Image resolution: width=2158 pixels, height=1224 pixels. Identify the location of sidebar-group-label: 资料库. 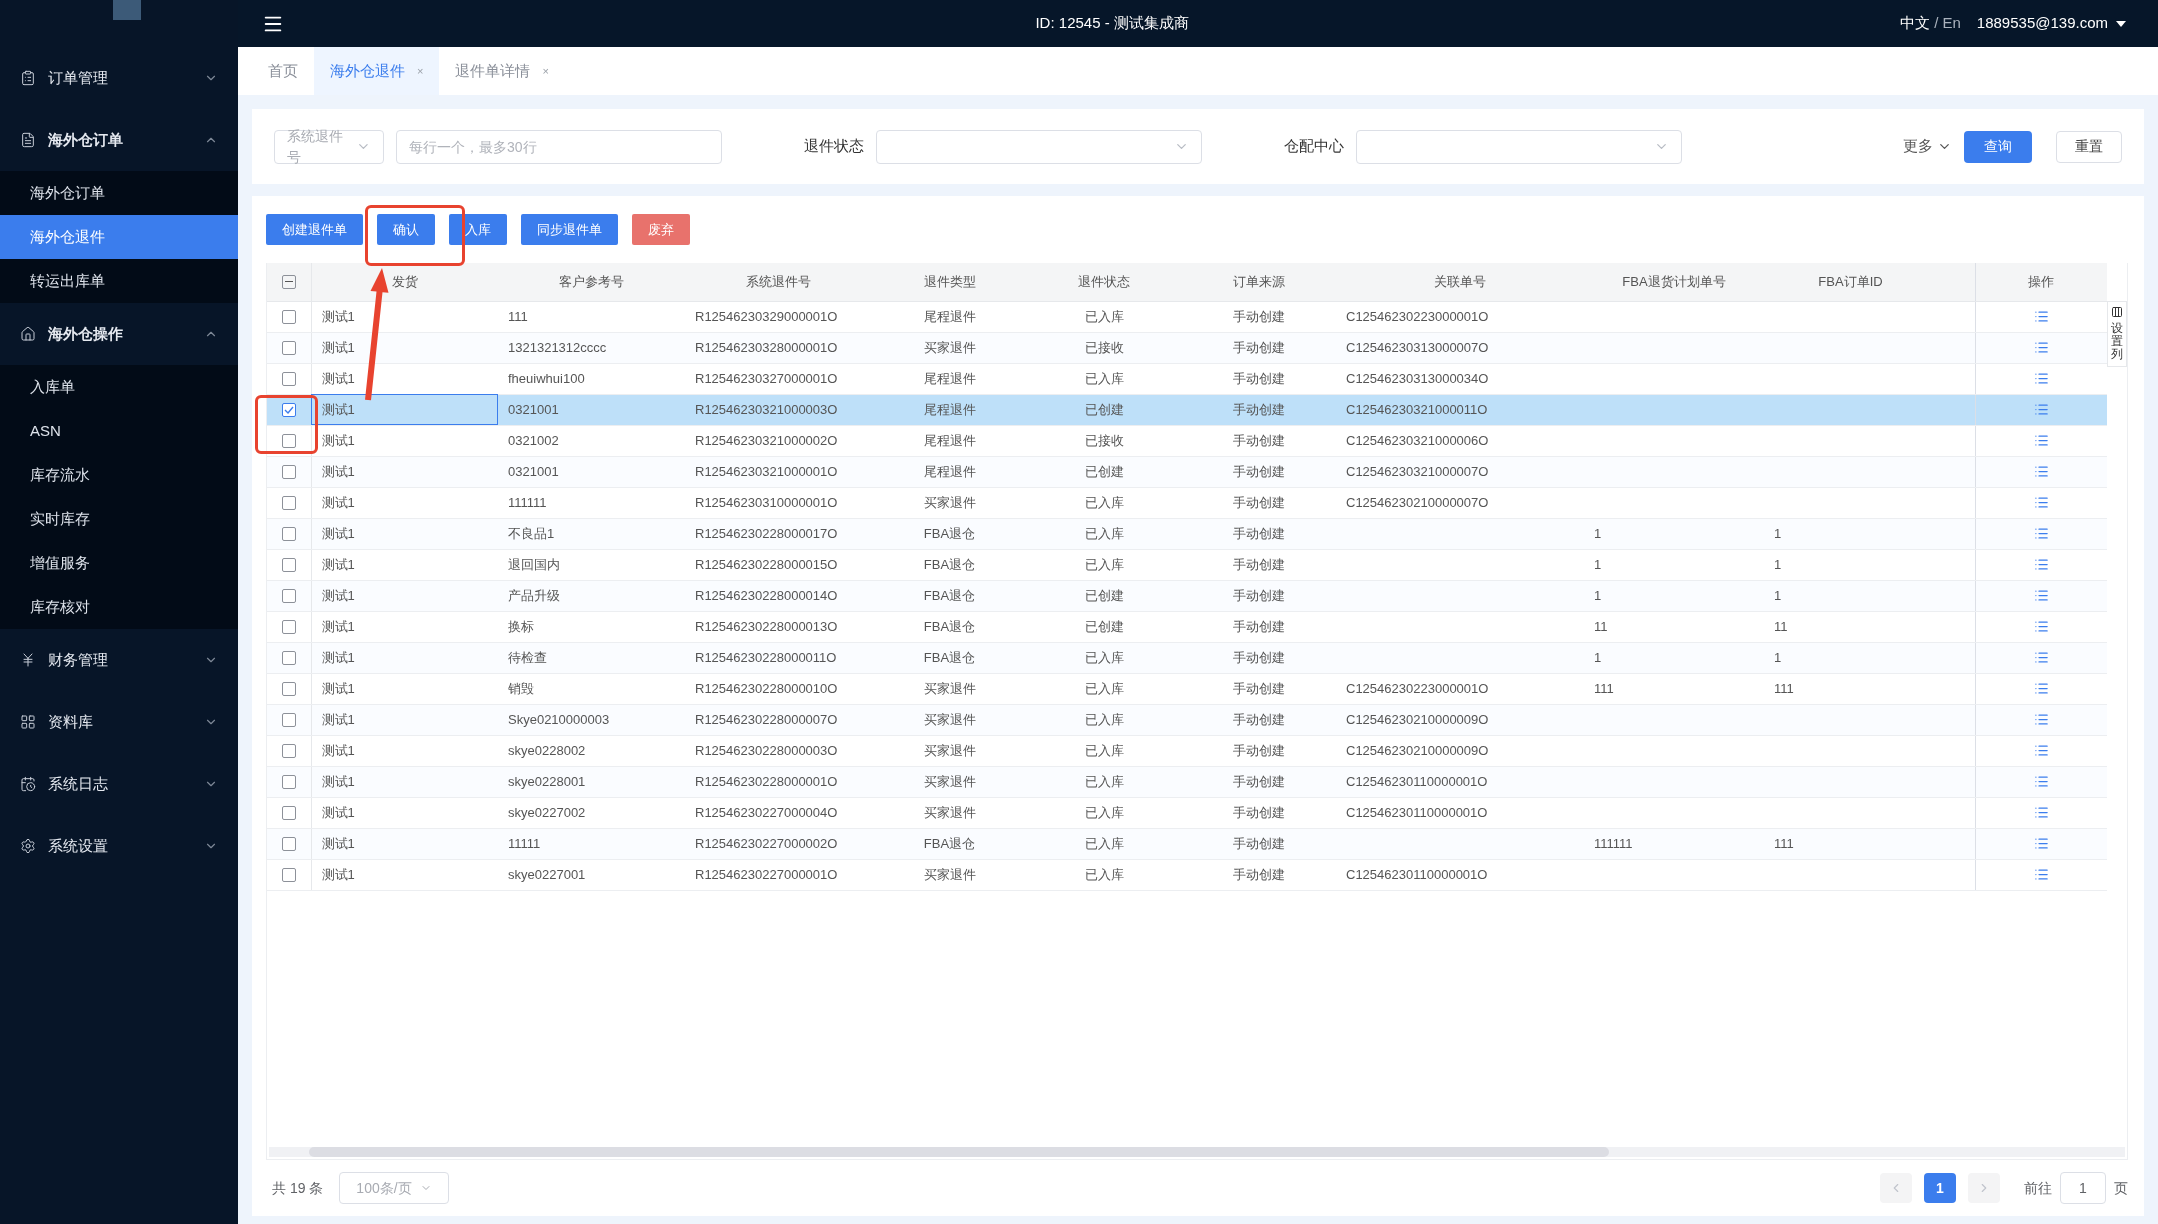
(71, 721).